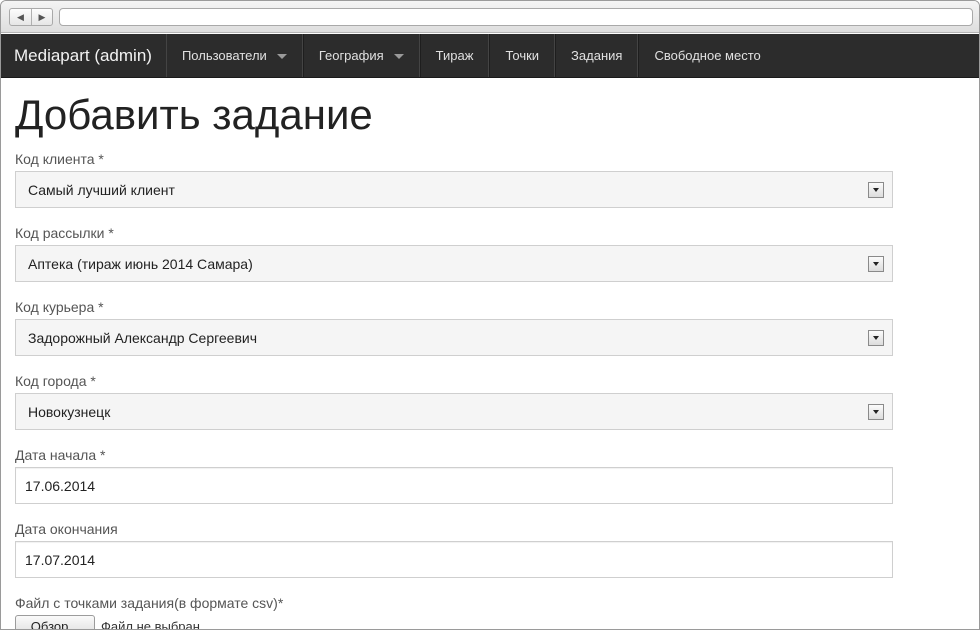 The image size is (980, 630). What do you see at coordinates (59, 307) in the screenshot?
I see `courier-label: Код курьера *` at bounding box center [59, 307].